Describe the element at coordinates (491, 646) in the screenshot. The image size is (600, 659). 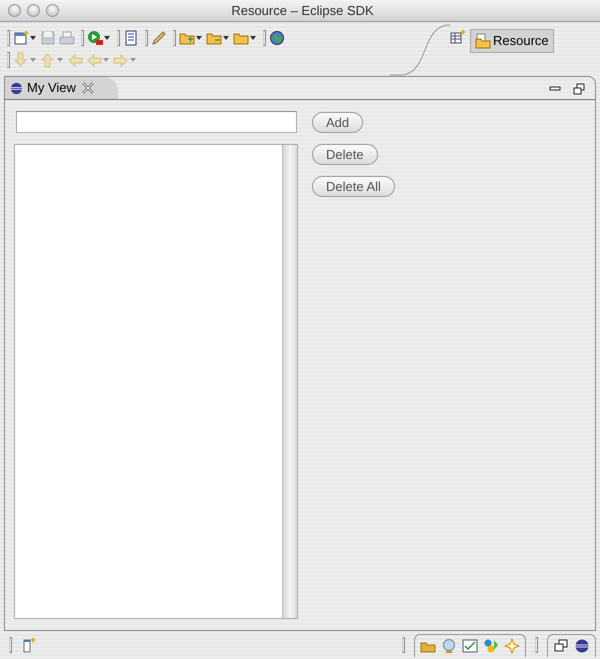
I see `shapes-icon` at that location.